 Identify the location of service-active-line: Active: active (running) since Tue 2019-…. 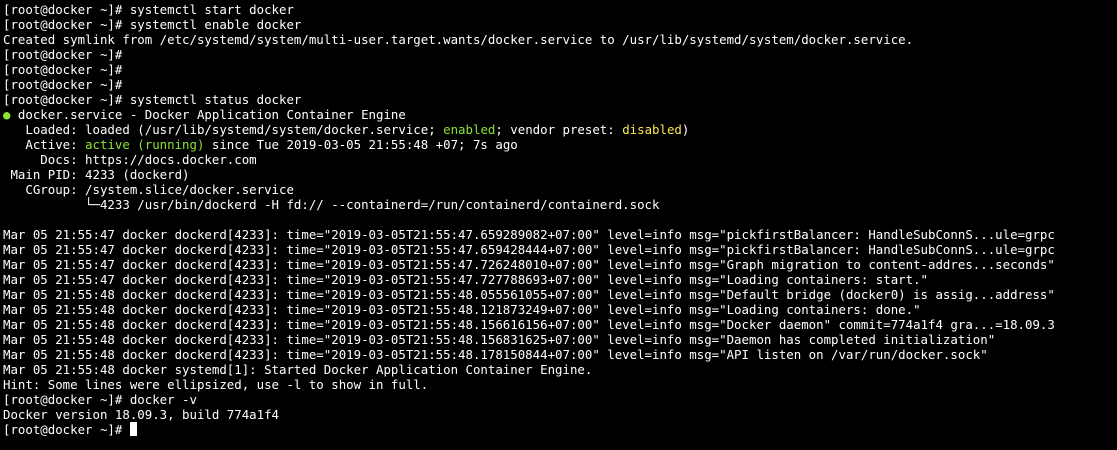
(560, 144).